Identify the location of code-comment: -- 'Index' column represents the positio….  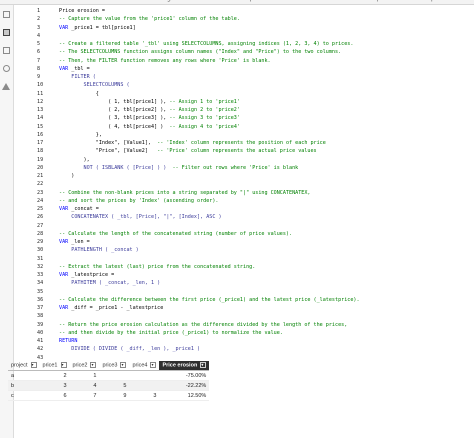
(238, 143).